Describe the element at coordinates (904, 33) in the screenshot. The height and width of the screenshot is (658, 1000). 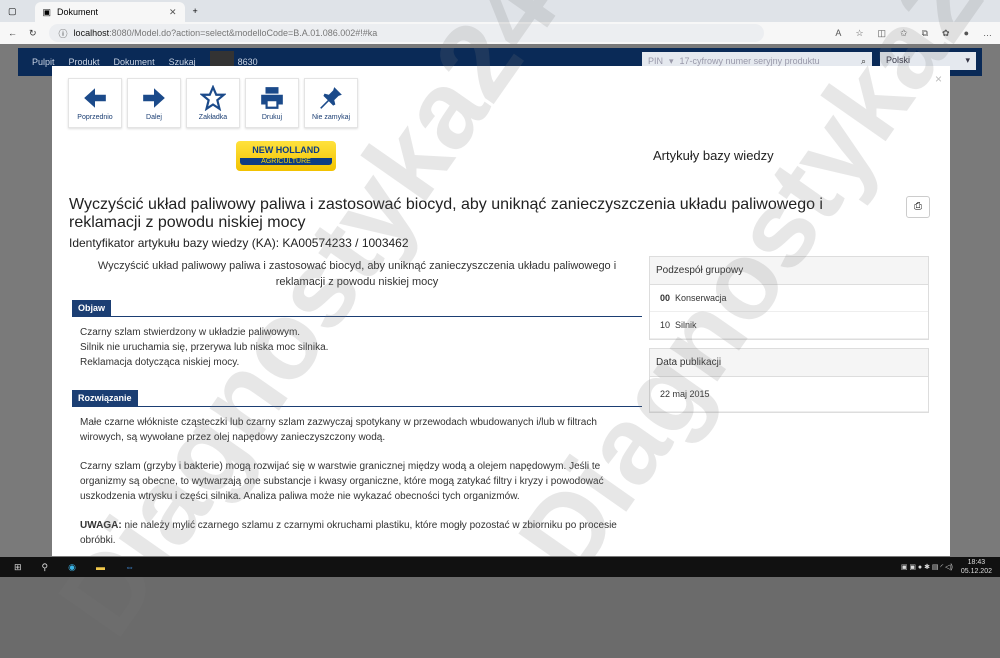
I see `favorites-icon: ✩` at that location.